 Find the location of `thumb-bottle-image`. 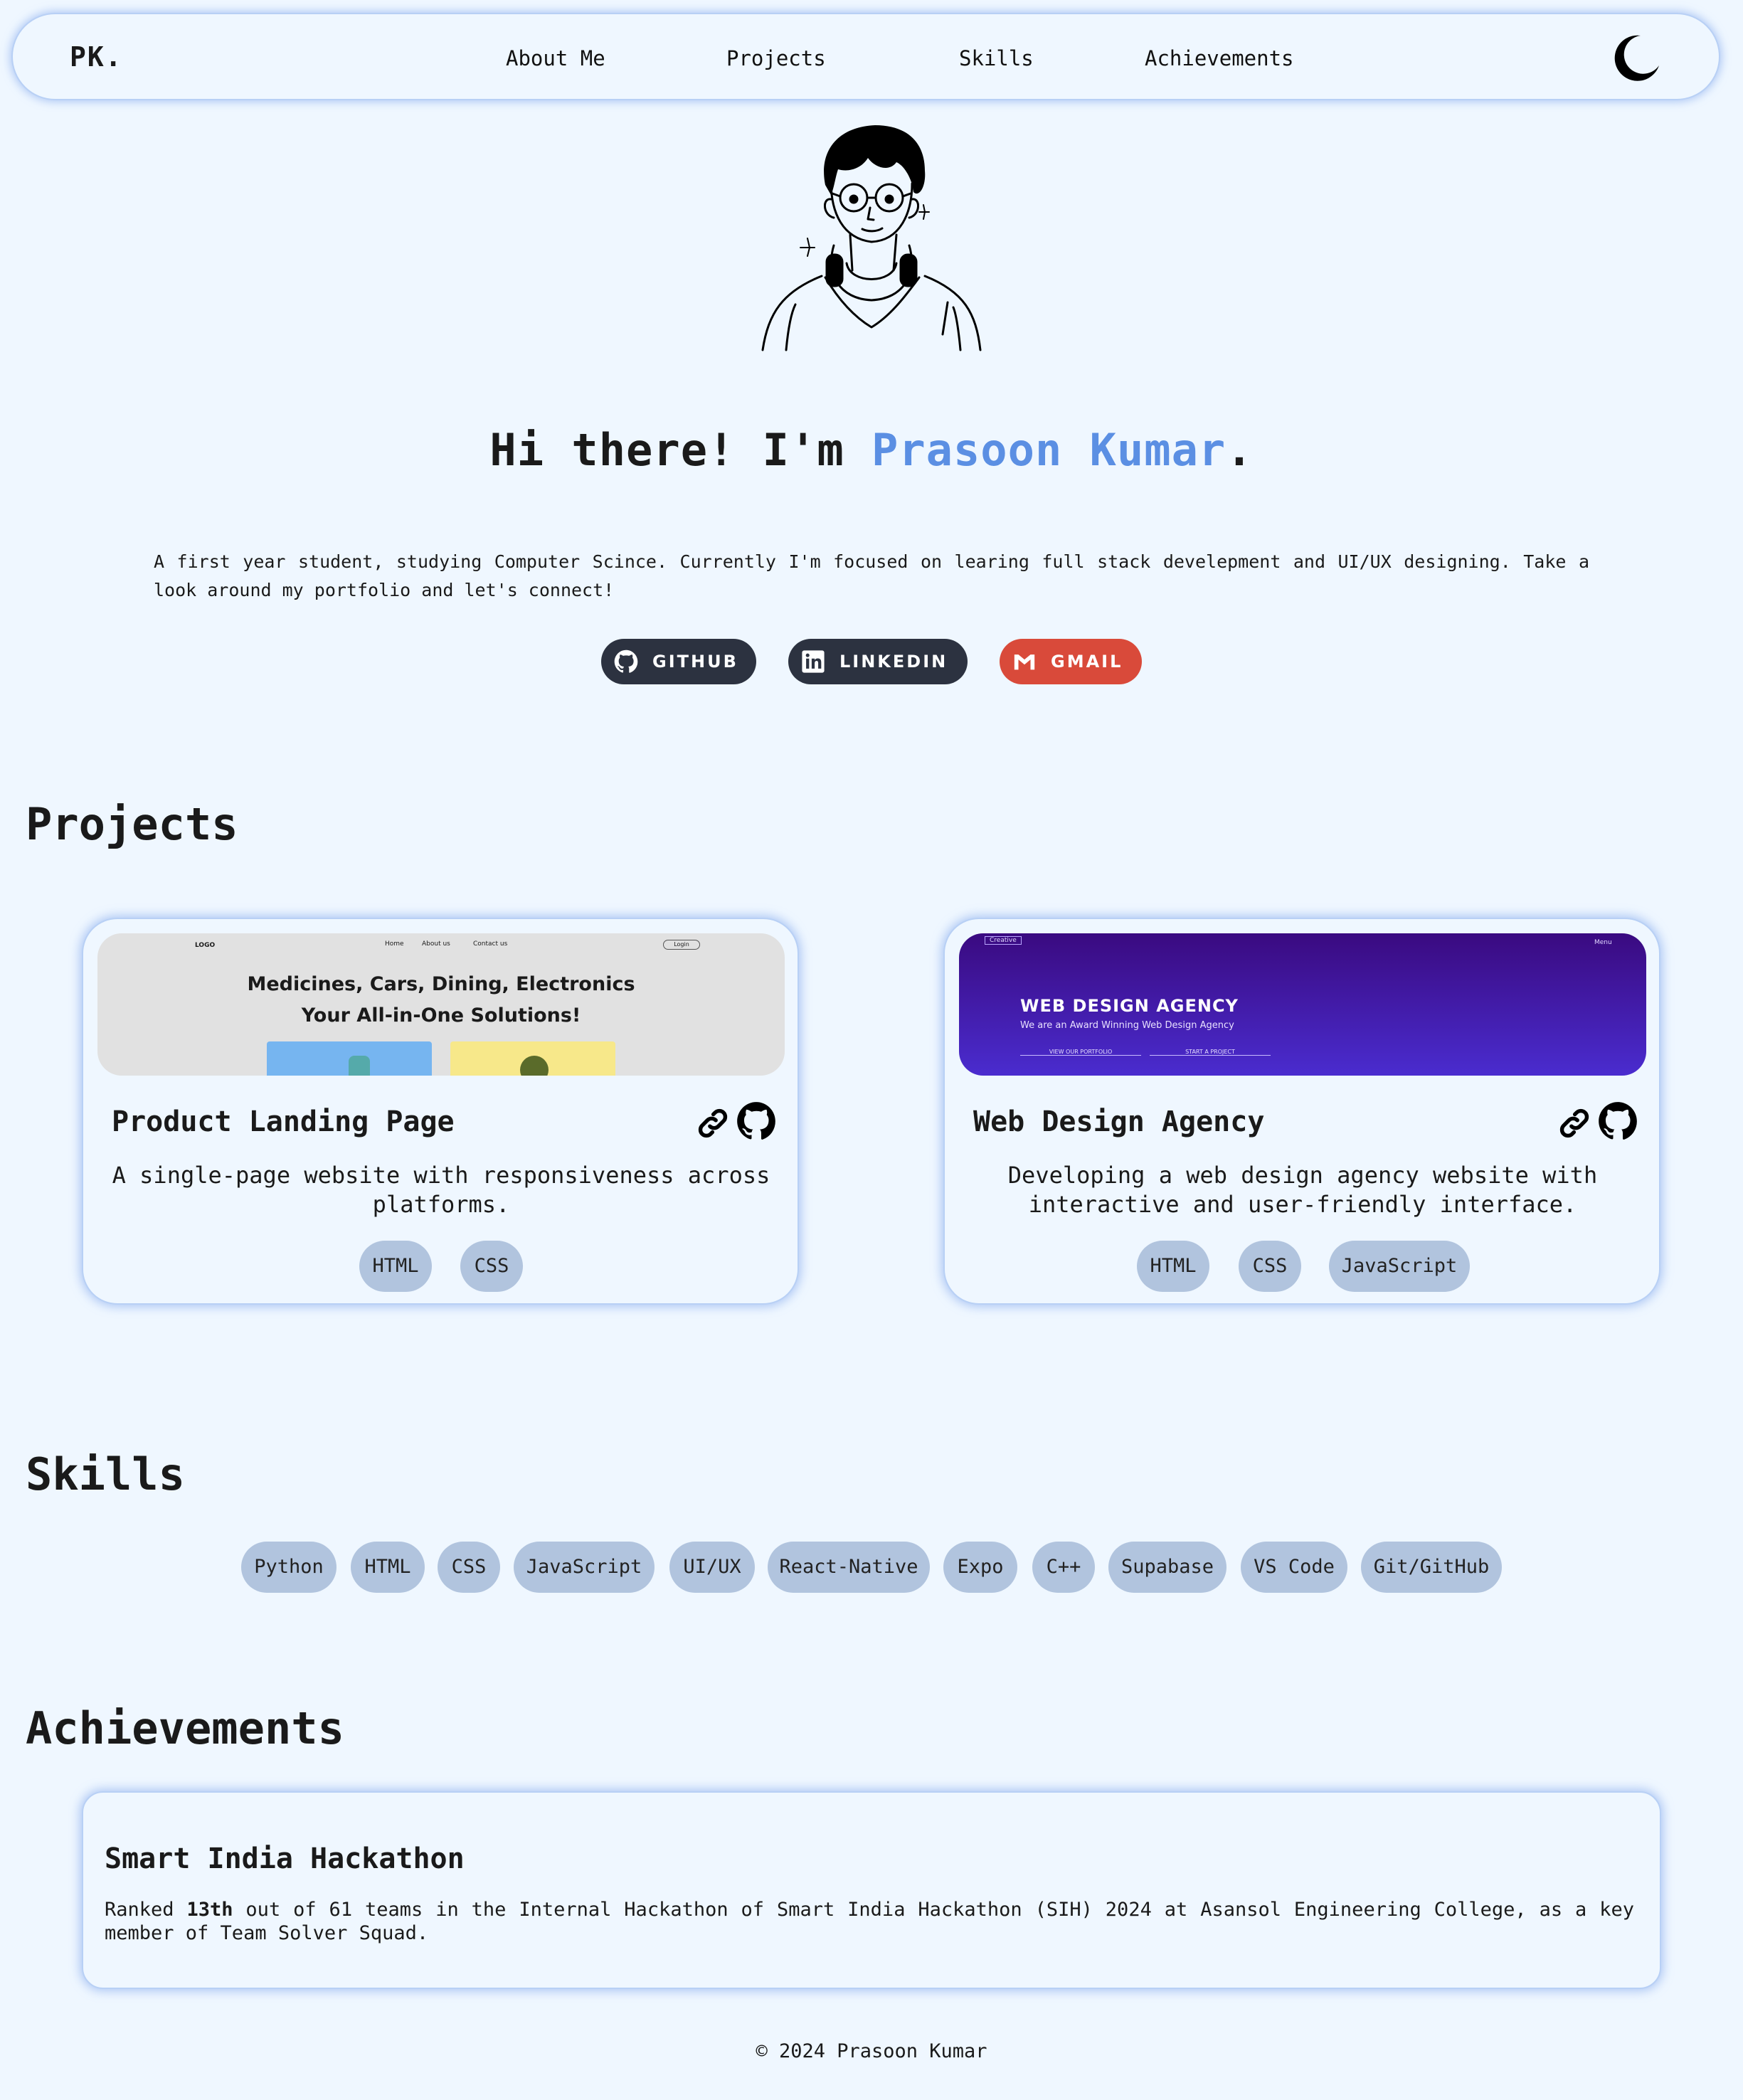

thumb-bottle-image is located at coordinates (359, 1066).